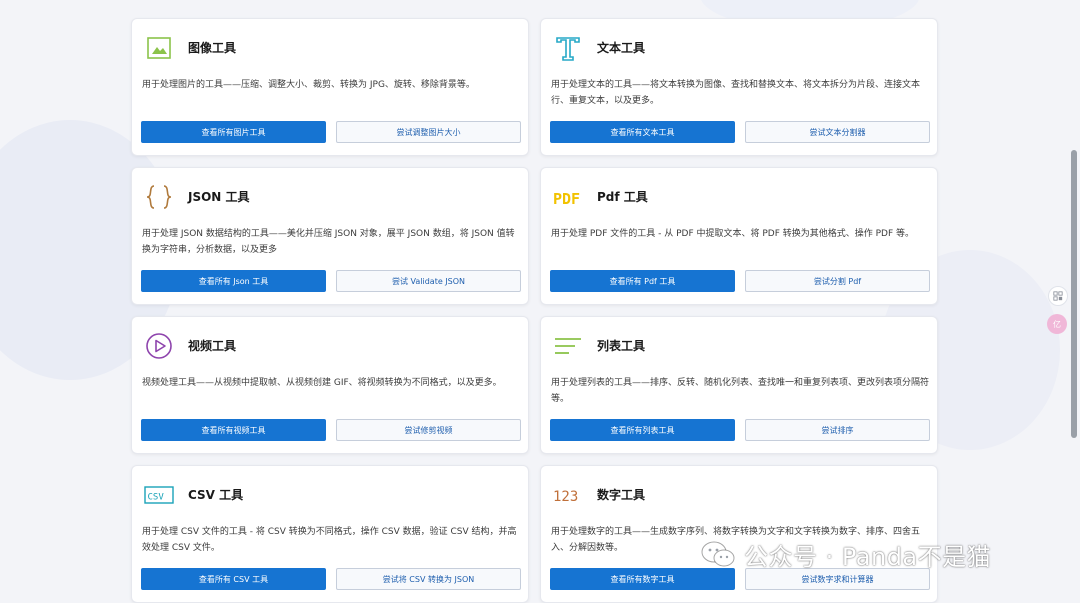 This screenshot has height=603, width=1080. I want to click on card-title: 图像工具, so click(212, 48).